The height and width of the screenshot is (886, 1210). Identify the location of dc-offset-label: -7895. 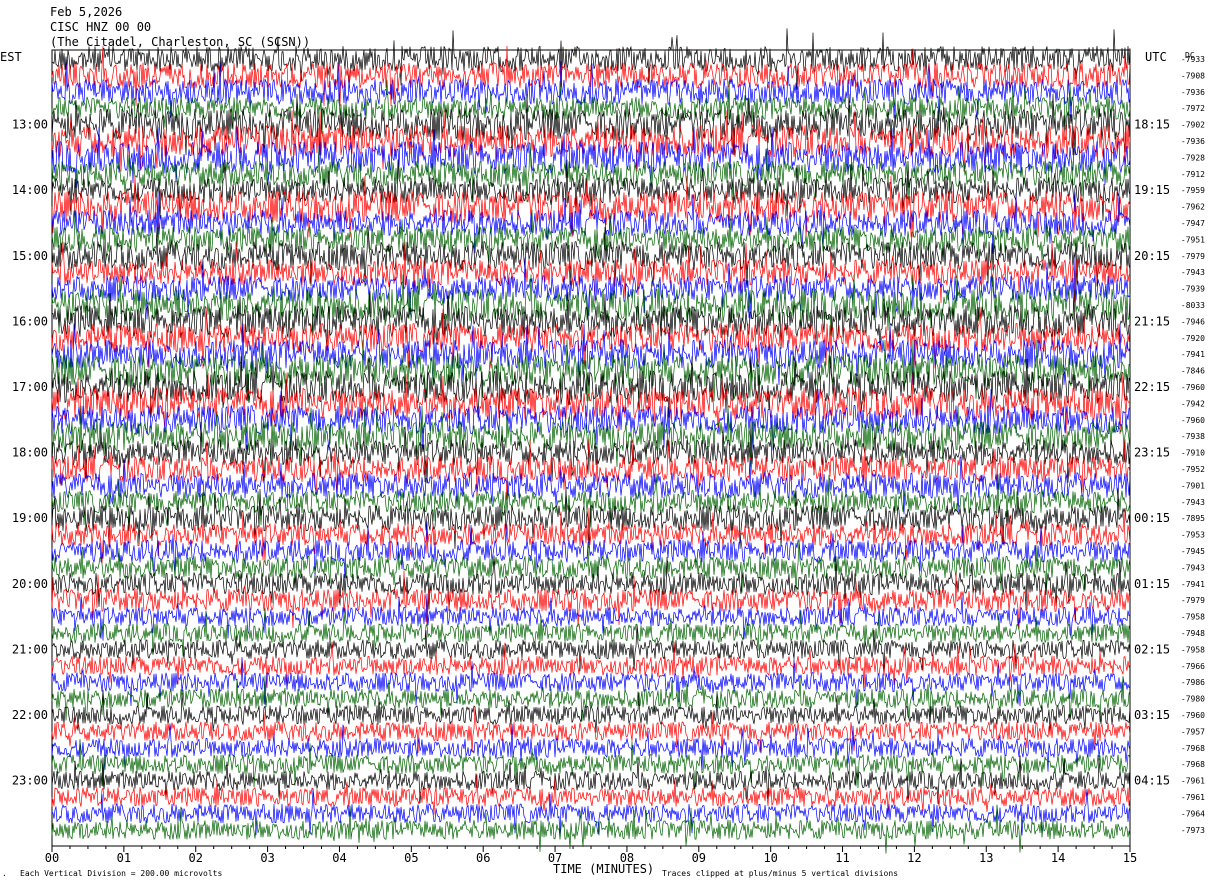
(1193, 518).